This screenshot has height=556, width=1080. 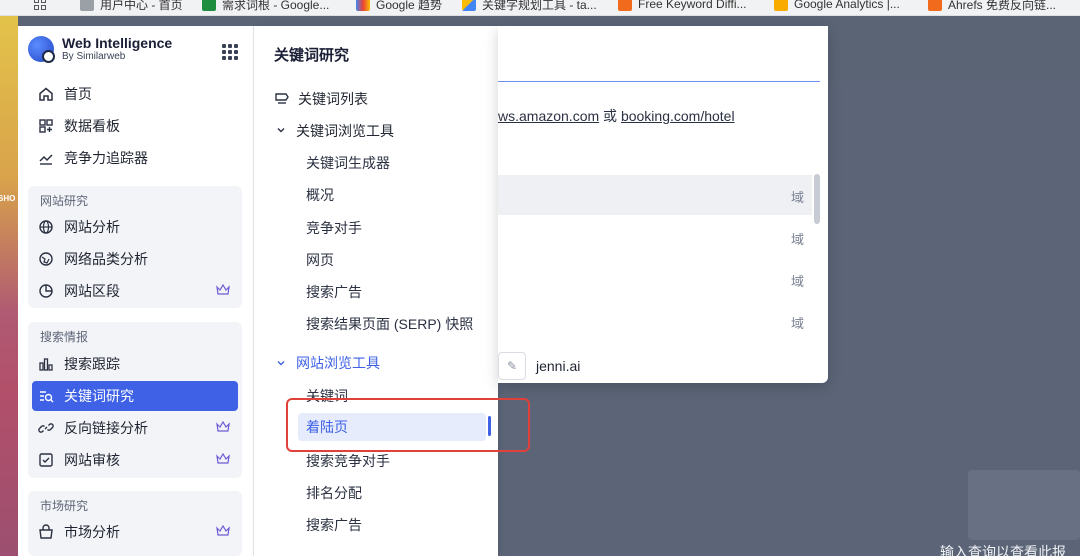 I want to click on brand: Web Intelligence By Similarweb, so click(x=100, y=49).